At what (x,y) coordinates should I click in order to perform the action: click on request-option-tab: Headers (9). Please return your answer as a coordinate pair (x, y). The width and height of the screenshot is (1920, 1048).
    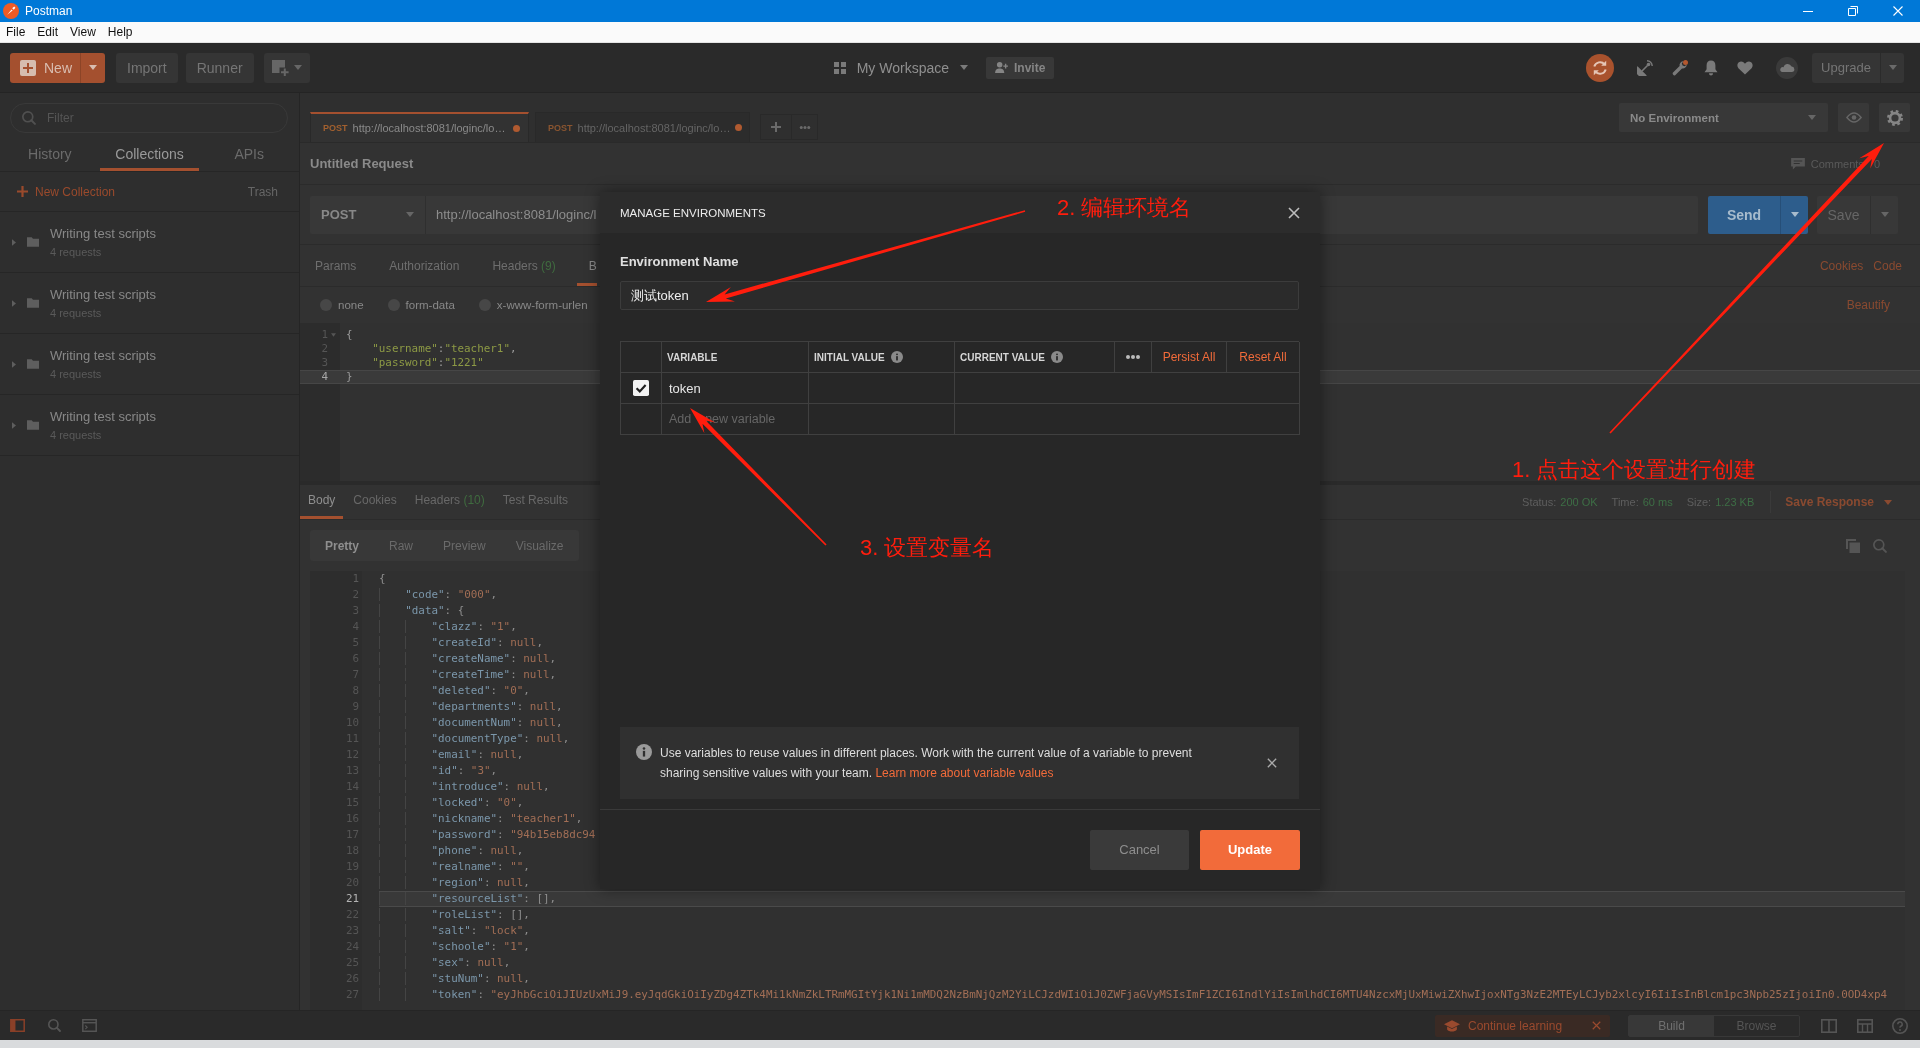
    Looking at the image, I should click on (524, 265).